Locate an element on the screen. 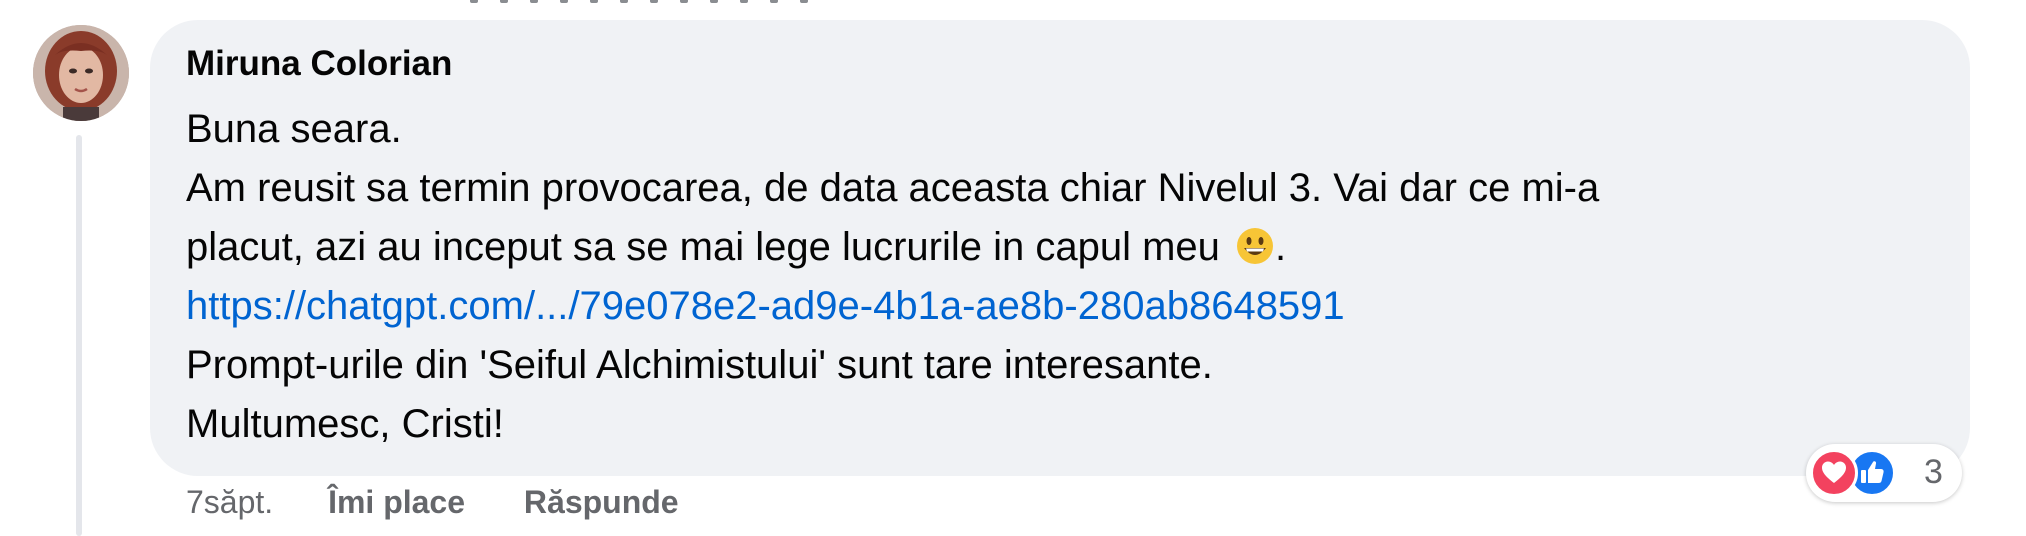 The width and height of the screenshot is (2026, 536). previous-comment-fragment is located at coordinates (680, 2).